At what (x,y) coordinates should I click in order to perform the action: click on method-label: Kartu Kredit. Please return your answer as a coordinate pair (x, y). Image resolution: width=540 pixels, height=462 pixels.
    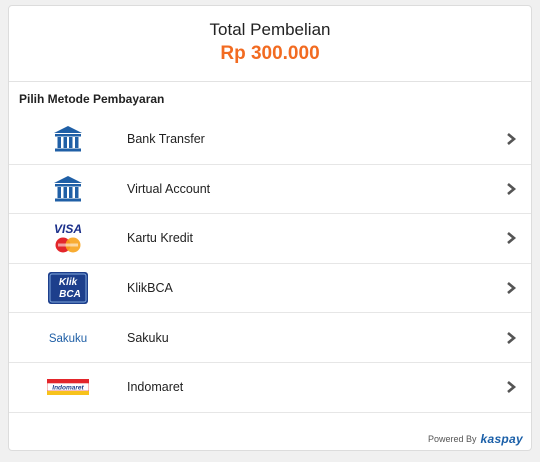
    Looking at the image, I should click on (160, 238).